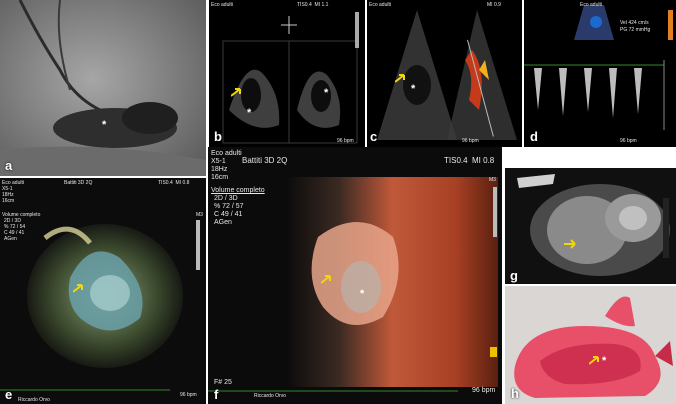 This screenshot has width=676, height=404. I want to click on 3d-printed-model-image, so click(590, 345).